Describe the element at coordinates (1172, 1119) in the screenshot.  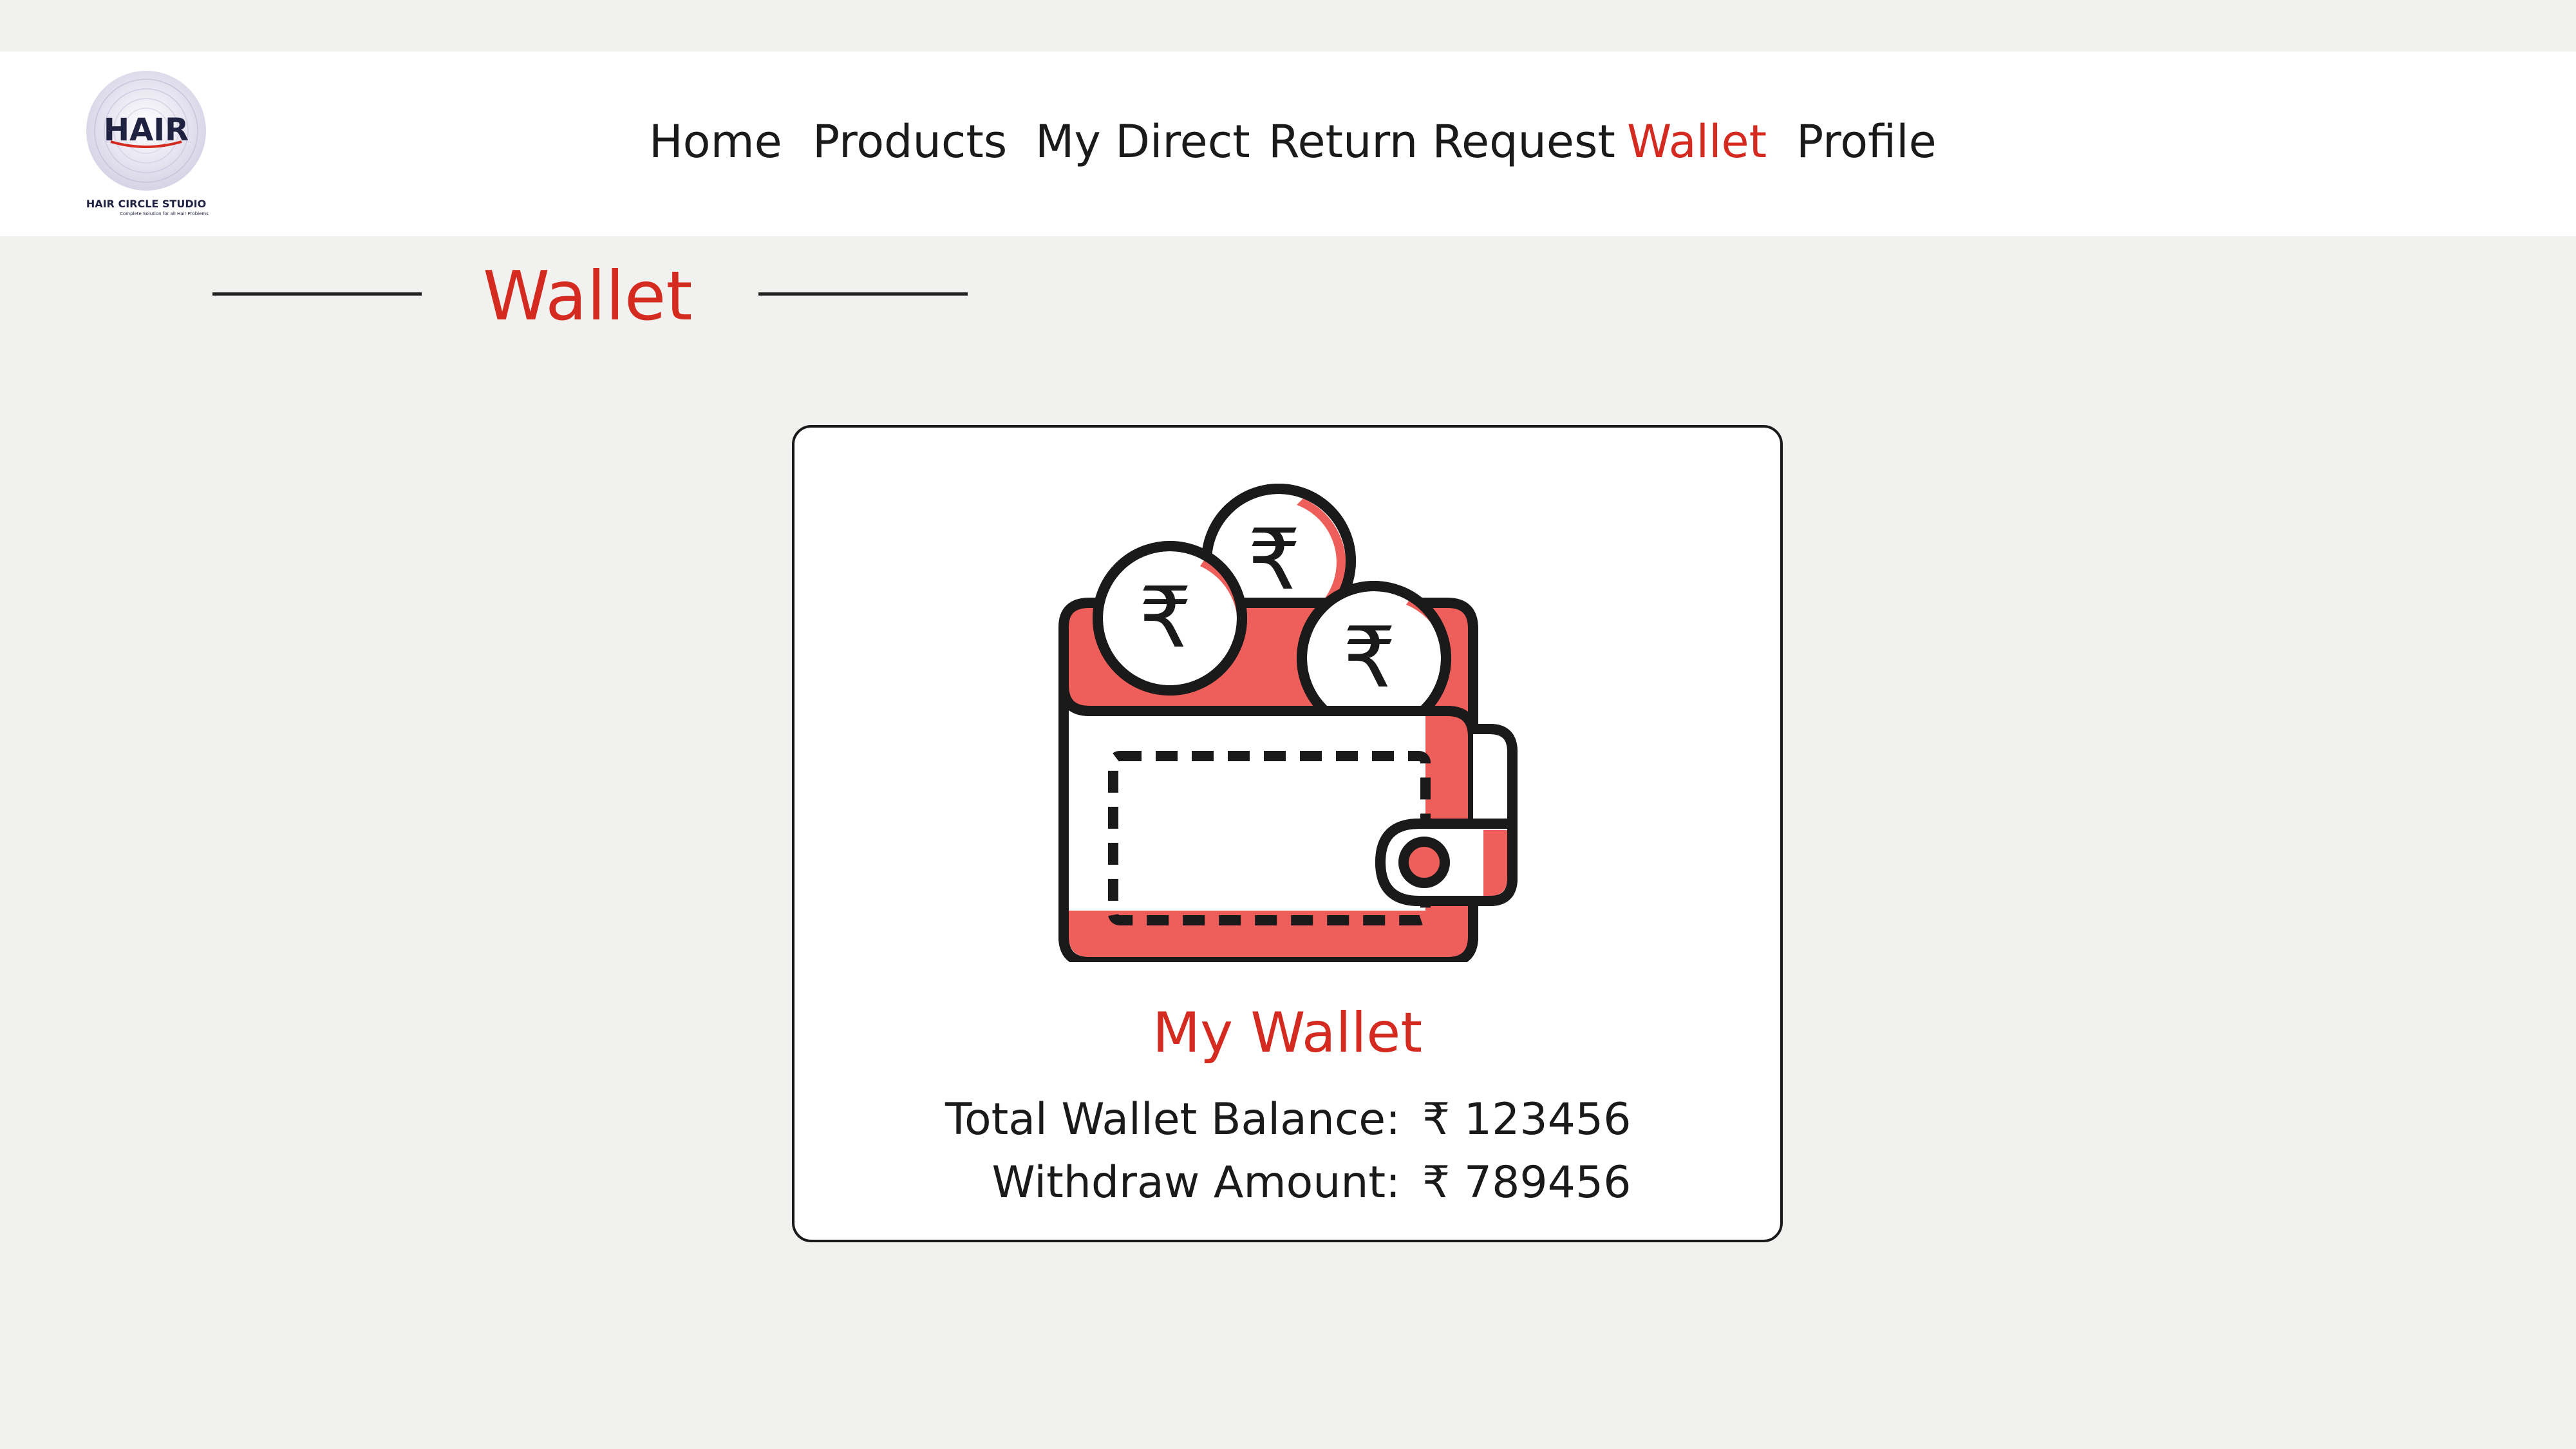
I see `total-balance-label: Total Wallet Balance:` at that location.